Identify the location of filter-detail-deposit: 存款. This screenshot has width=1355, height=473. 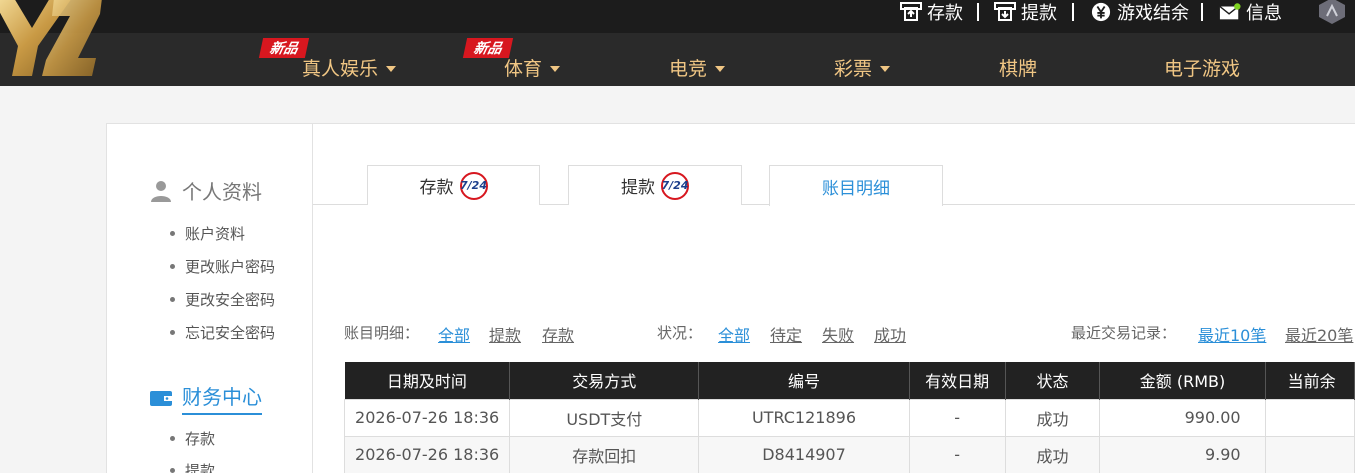
(558, 334).